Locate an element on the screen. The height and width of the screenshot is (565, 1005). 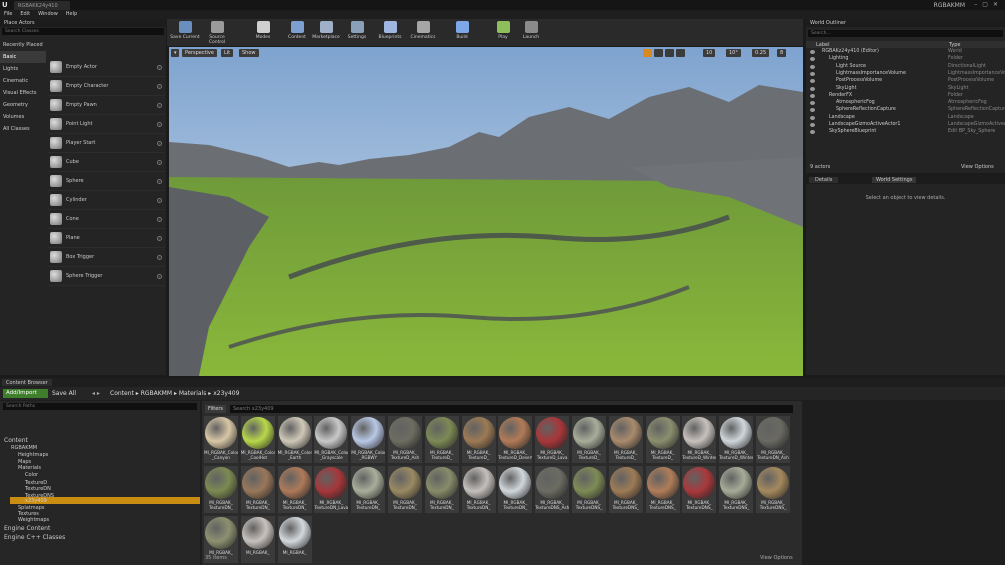
outliner-row: RenderFX Folder is located at coordinates (905, 96).